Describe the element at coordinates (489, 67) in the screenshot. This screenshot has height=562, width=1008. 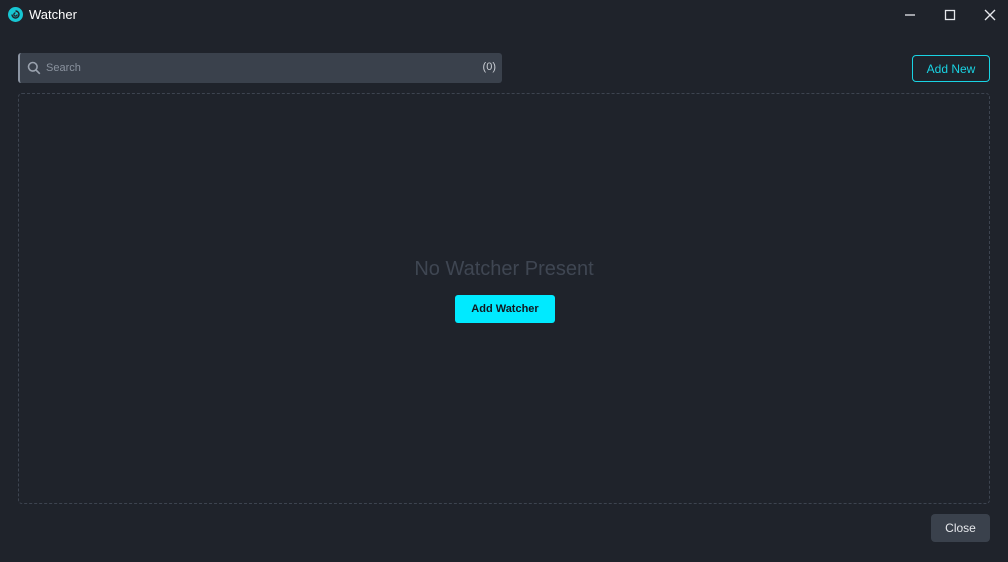
I see `search-result-count: (0)` at that location.